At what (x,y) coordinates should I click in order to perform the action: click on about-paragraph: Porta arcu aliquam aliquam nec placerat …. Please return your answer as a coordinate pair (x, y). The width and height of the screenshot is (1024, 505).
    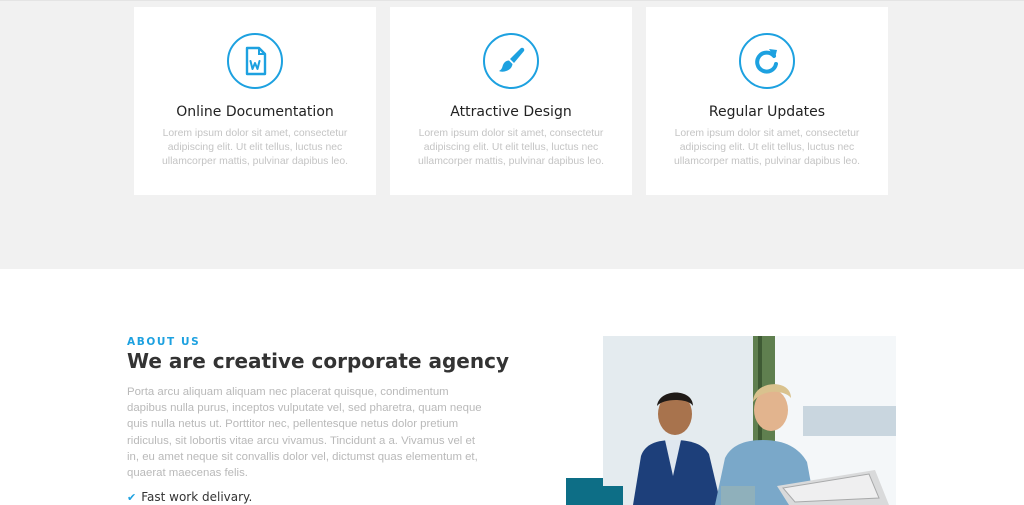
    Looking at the image, I should click on (304, 433).